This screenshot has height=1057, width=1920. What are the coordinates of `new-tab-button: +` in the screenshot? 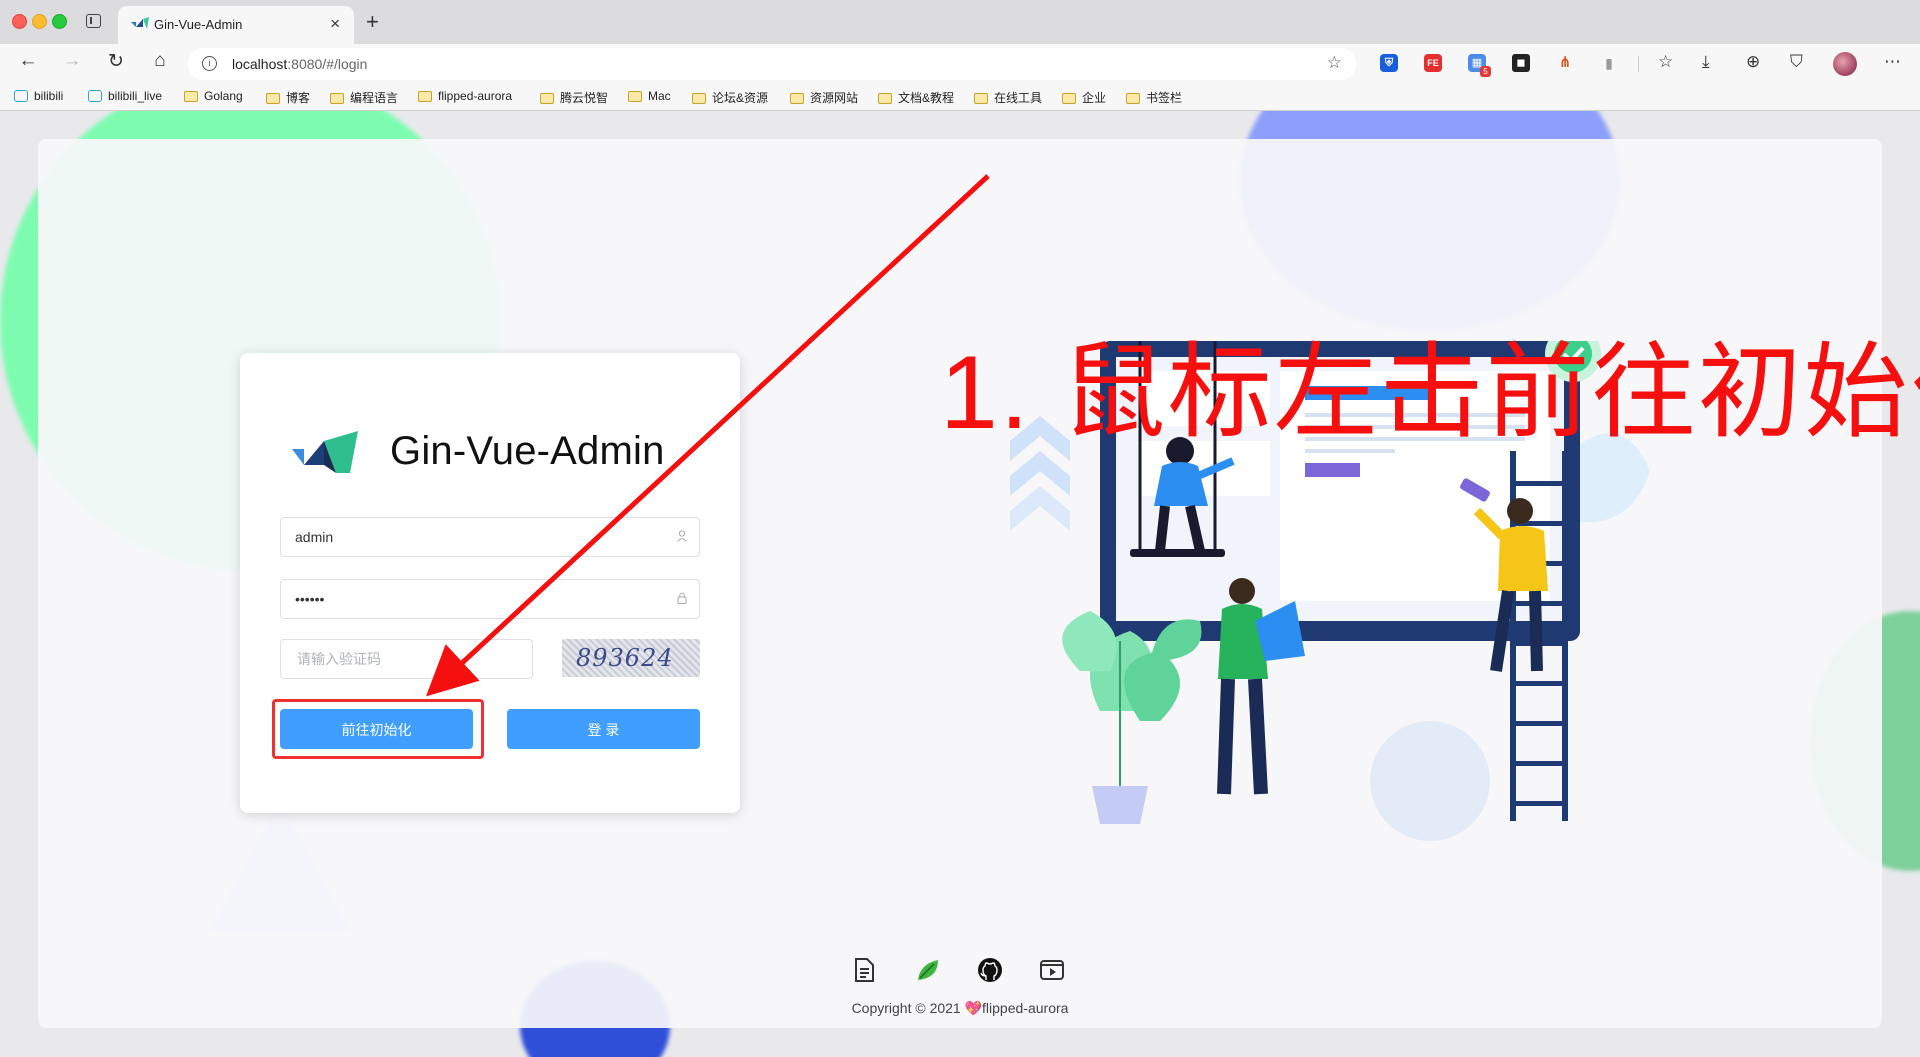 It's located at (372, 22).